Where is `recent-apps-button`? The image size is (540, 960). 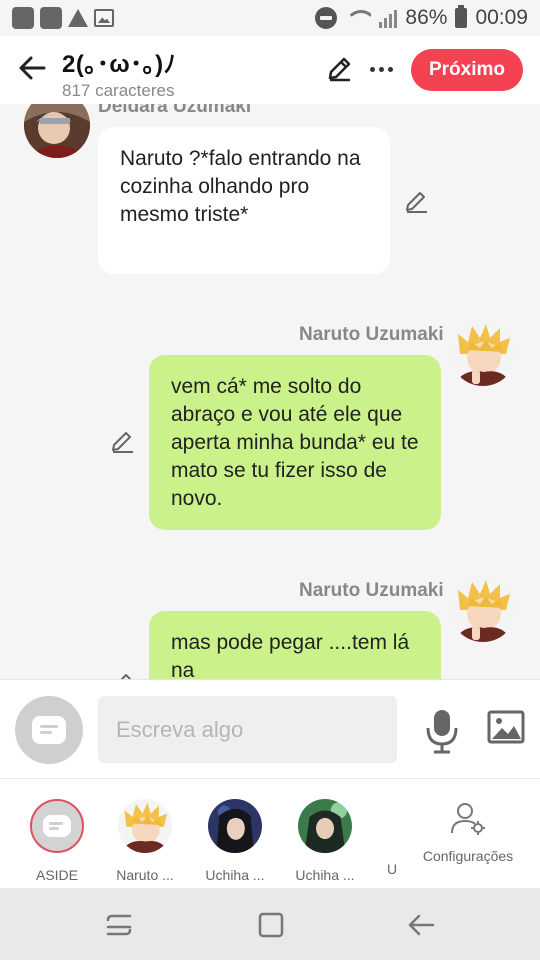
recent-apps-button is located at coordinates (119, 925).